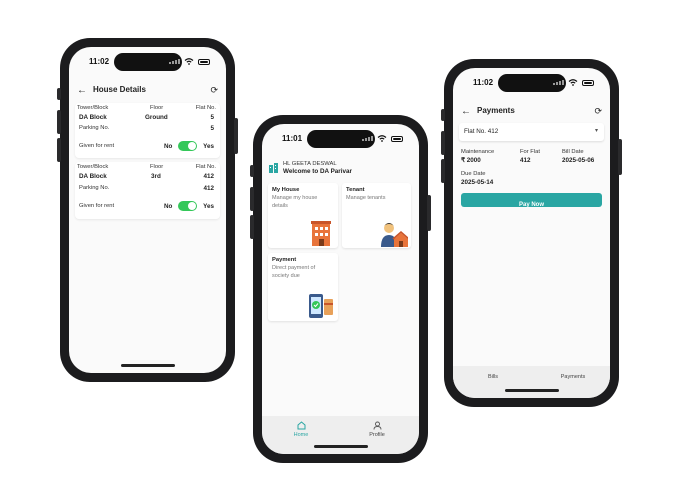 The width and height of the screenshot is (682, 500). What do you see at coordinates (596, 131) in the screenshot?
I see `chevron-down-icon: ▾` at bounding box center [596, 131].